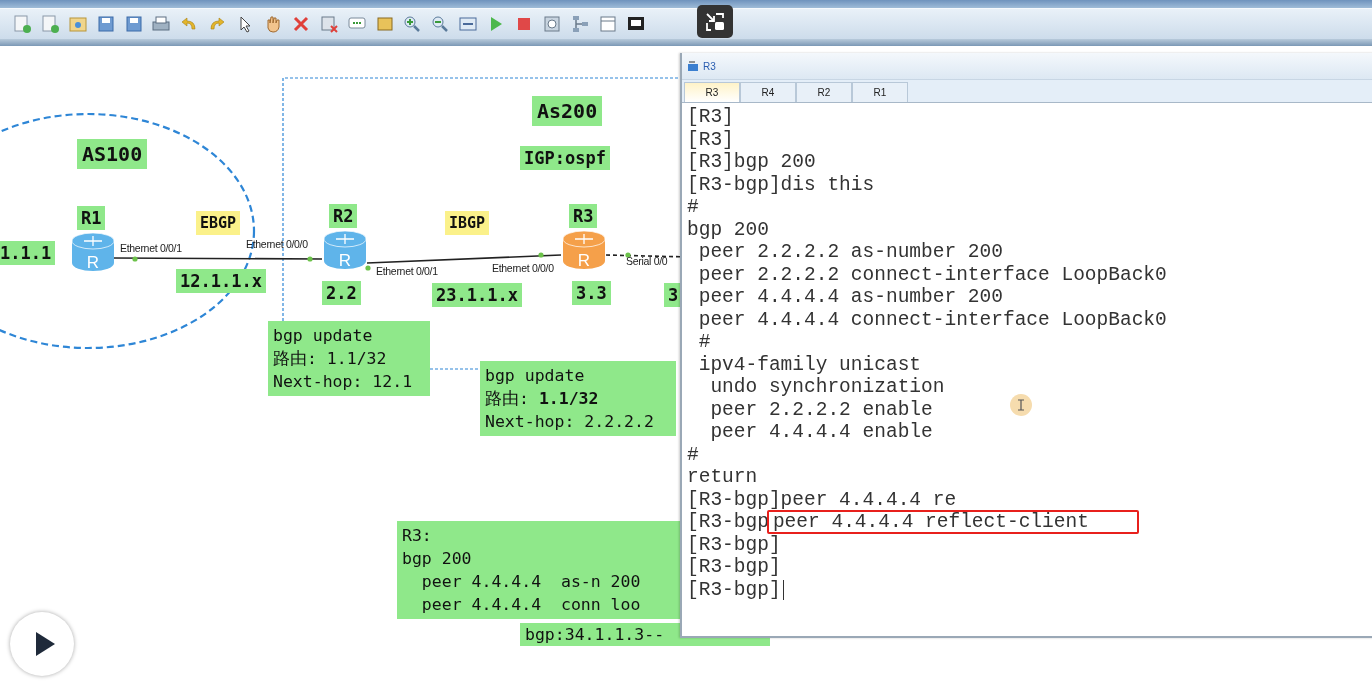  I want to click on note-text: Next-hop: 2.2.2.2, so click(570, 422).